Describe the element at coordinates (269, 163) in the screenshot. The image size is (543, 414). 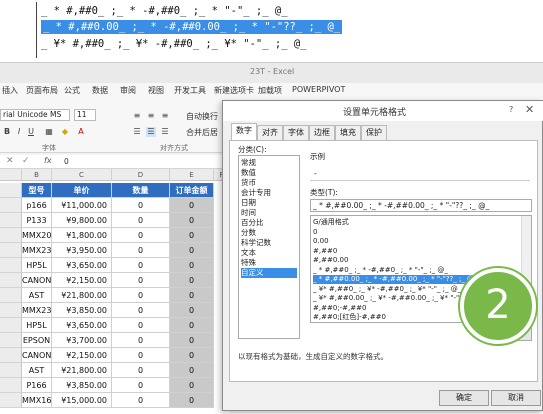
I see `category-item: 常规` at that location.